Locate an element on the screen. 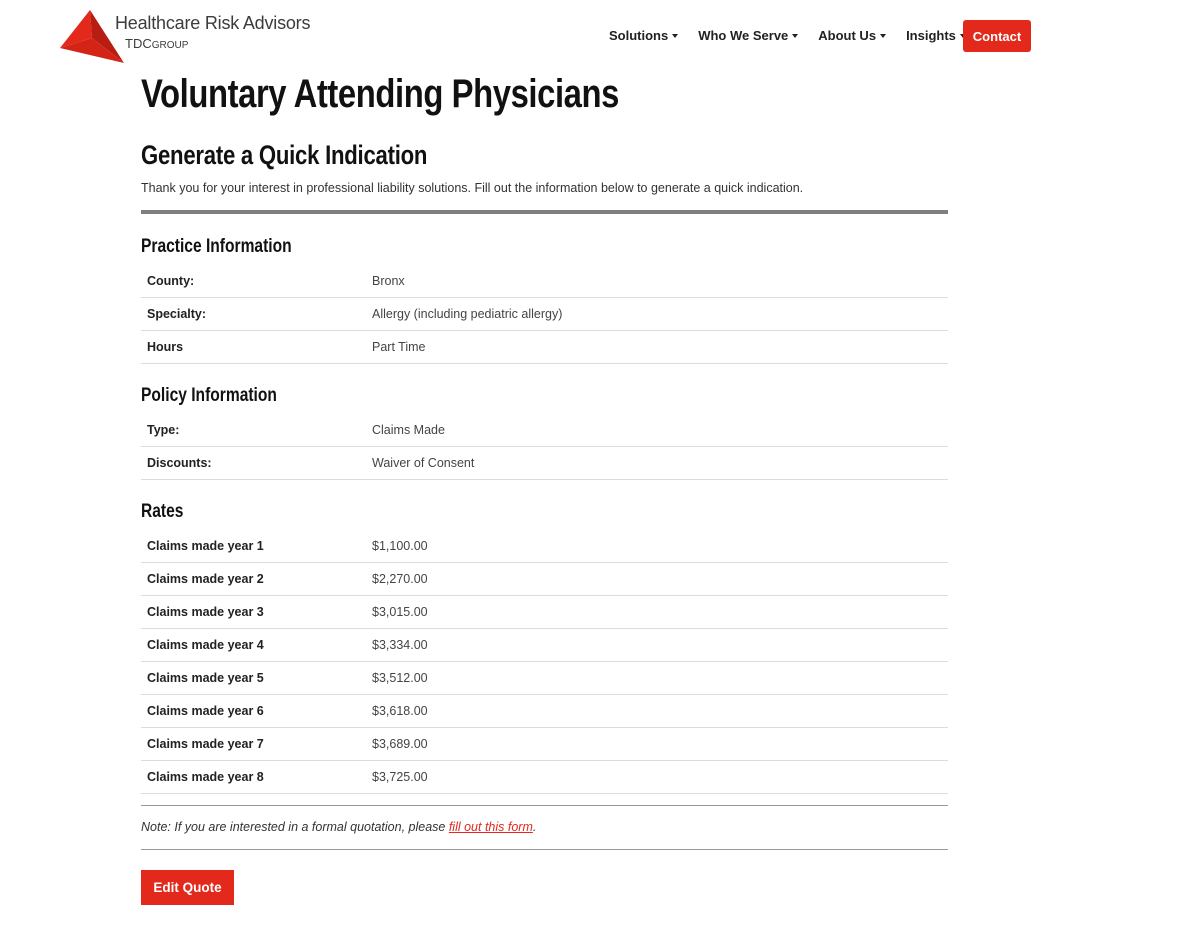 The image size is (1204, 934). nav-insights: Insights is located at coordinates (936, 35).